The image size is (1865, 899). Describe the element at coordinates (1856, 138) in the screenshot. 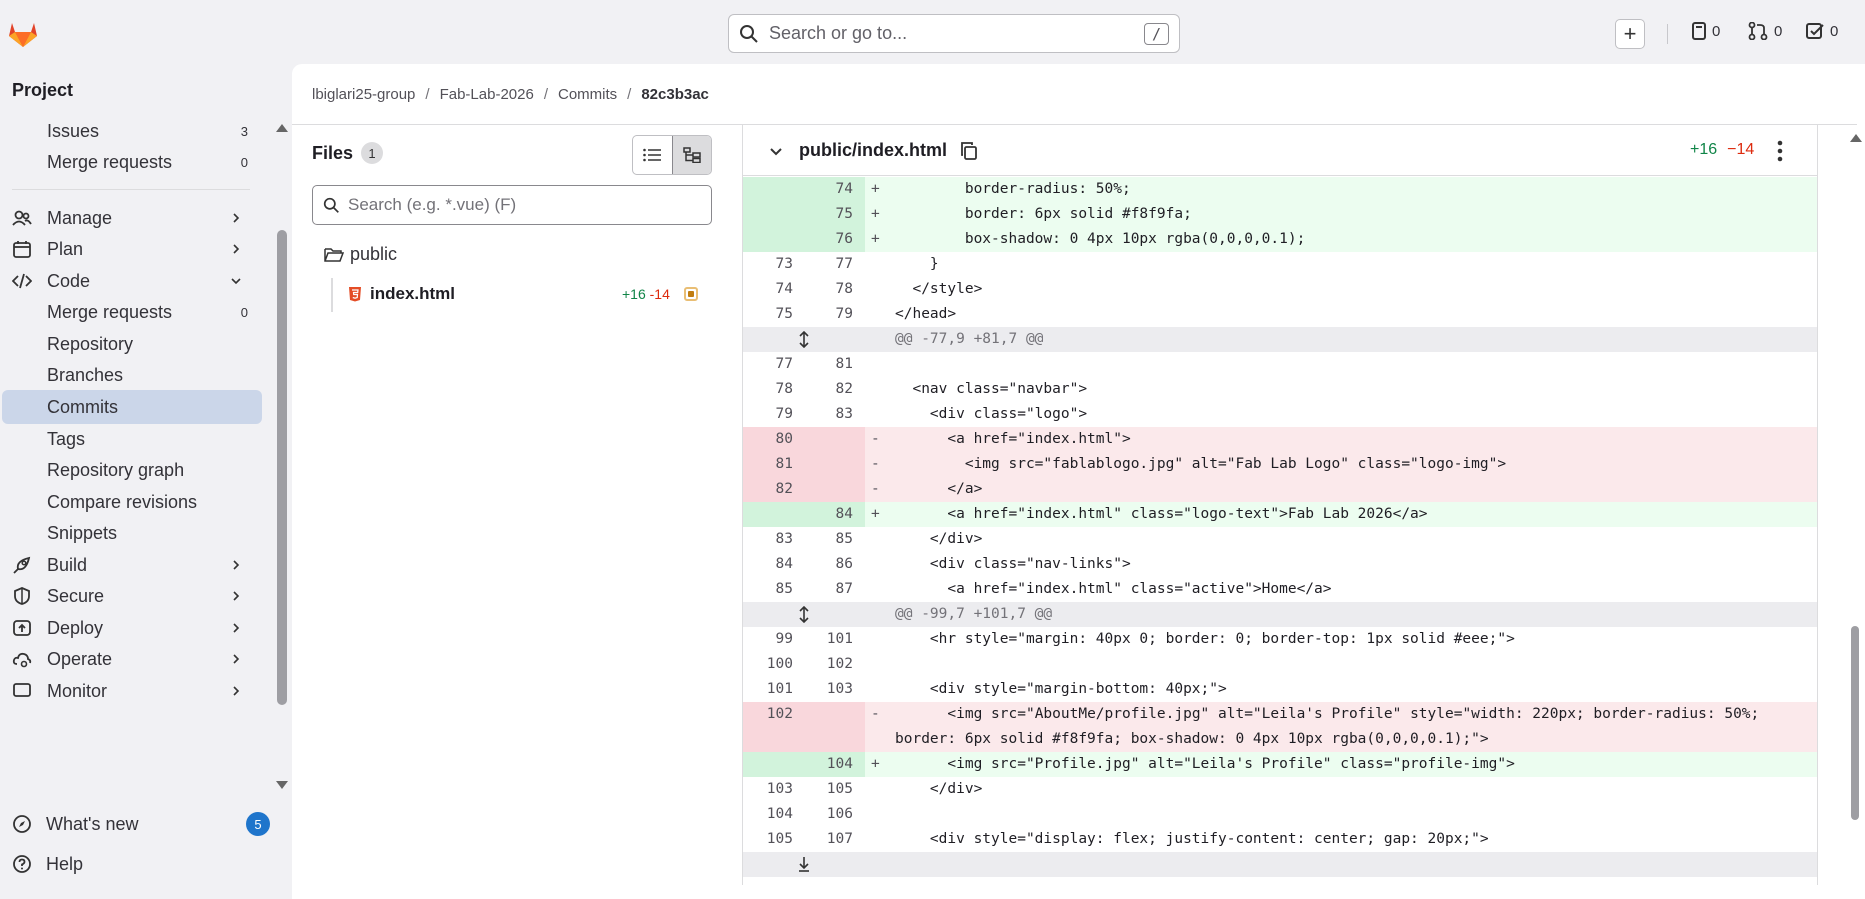

I see `main-scroll-up-arrow` at that location.